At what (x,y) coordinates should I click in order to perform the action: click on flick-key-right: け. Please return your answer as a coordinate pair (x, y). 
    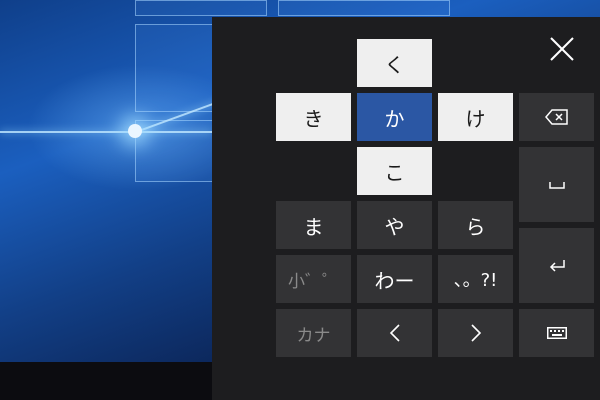
    Looking at the image, I should click on (475, 117).